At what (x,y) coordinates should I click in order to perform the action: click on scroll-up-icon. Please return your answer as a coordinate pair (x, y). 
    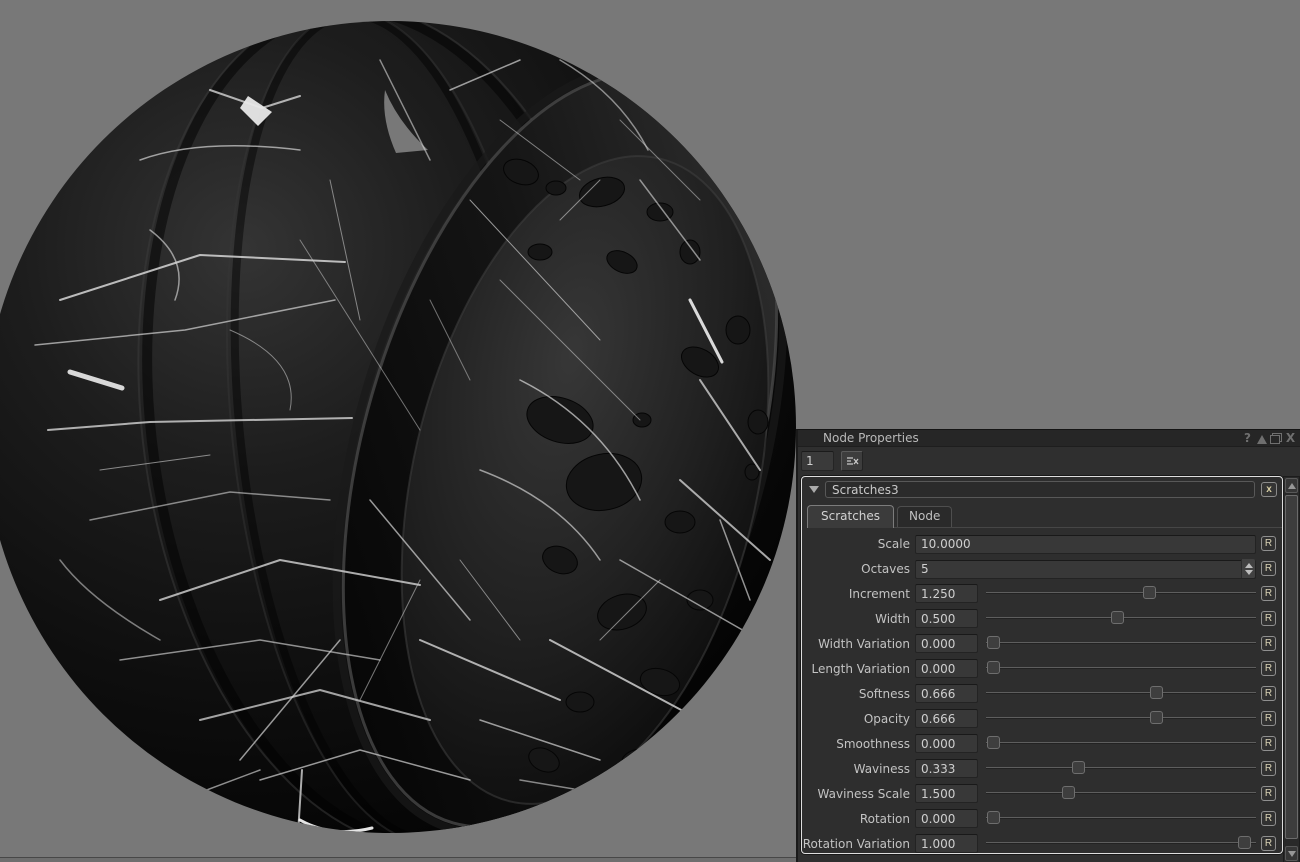
    Looking at the image, I should click on (1291, 485).